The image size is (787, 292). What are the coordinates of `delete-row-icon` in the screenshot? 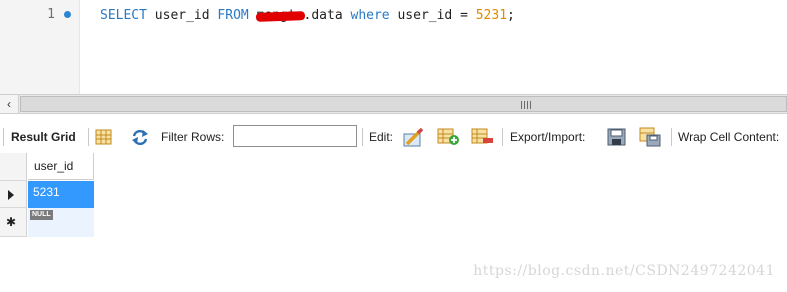 It's located at (483, 137).